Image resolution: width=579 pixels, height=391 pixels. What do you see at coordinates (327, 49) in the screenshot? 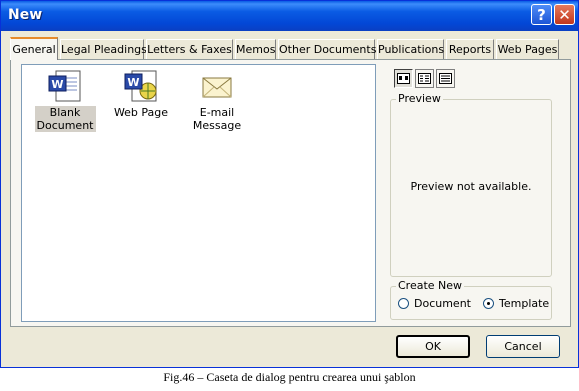
I see `tab-other-documents: Other Documents` at bounding box center [327, 49].